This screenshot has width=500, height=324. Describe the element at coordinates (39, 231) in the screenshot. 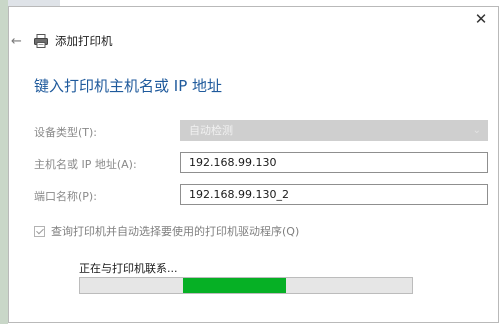

I see `auto-driver-checkbox` at that location.